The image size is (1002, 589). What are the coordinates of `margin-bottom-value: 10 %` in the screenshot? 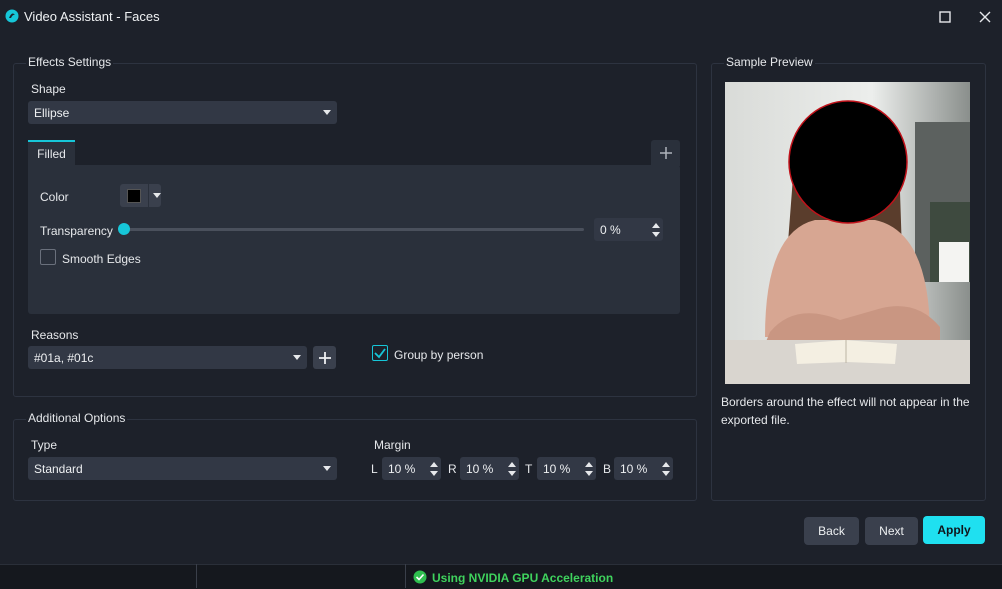 It's located at (634, 468).